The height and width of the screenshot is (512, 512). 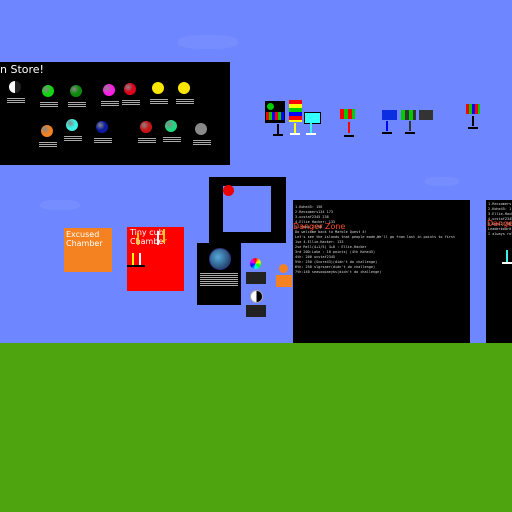 I want to click on rainbow-block, so click(x=295, y=111).